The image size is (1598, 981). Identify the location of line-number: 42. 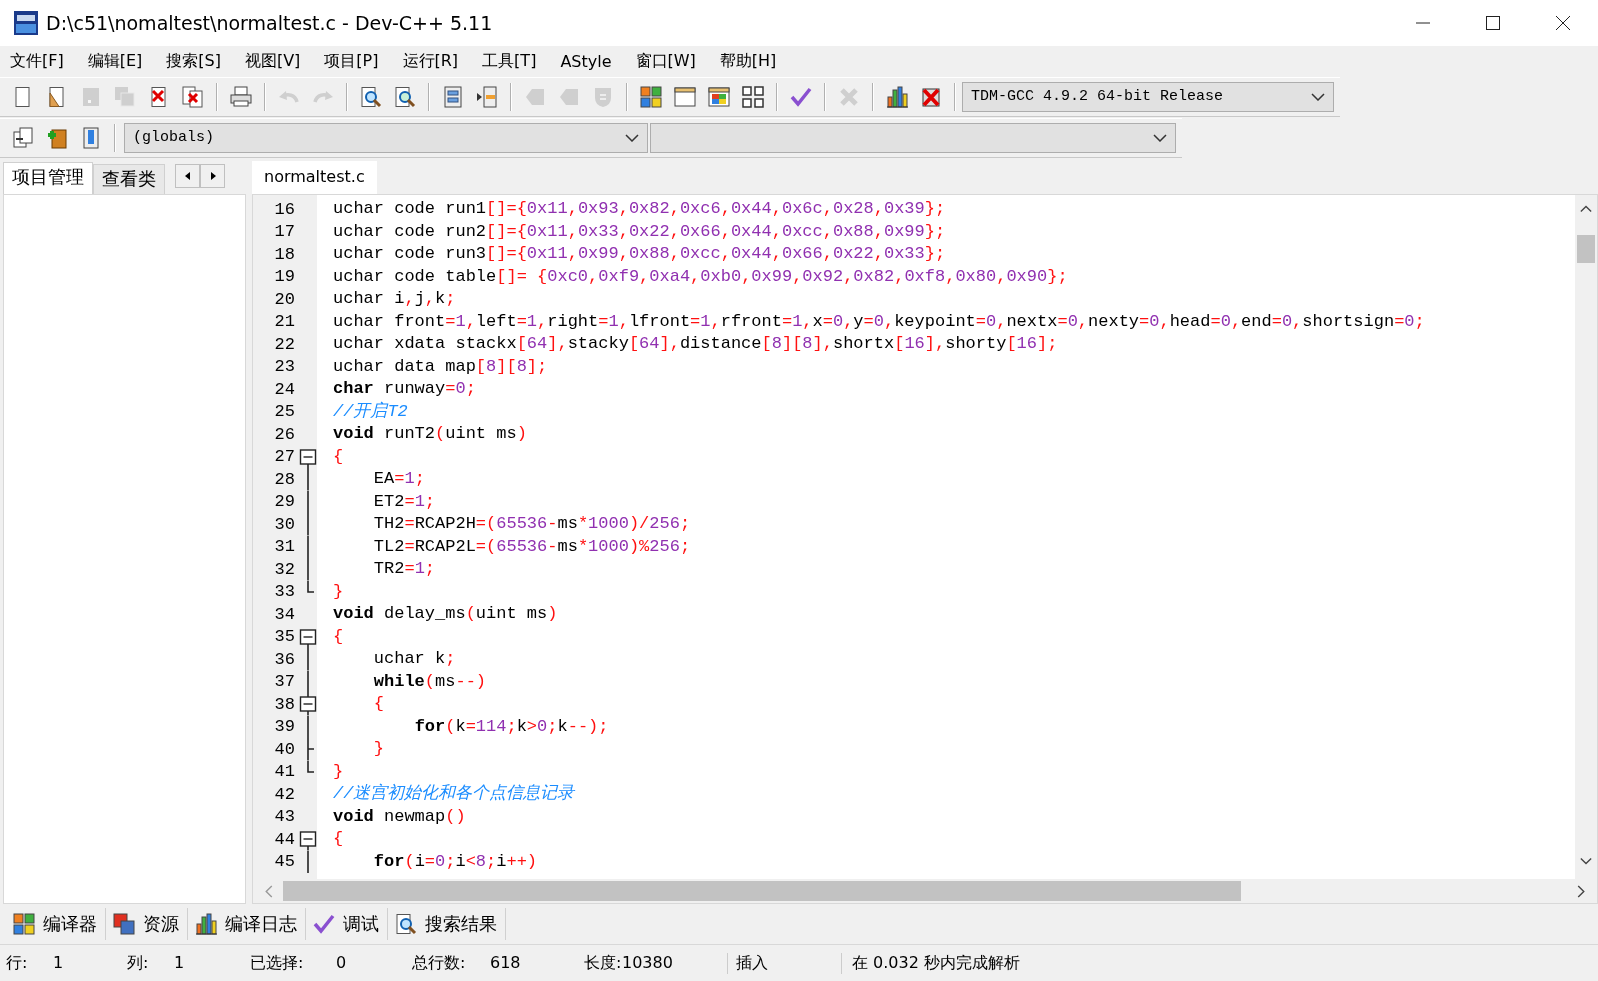
(284, 794).